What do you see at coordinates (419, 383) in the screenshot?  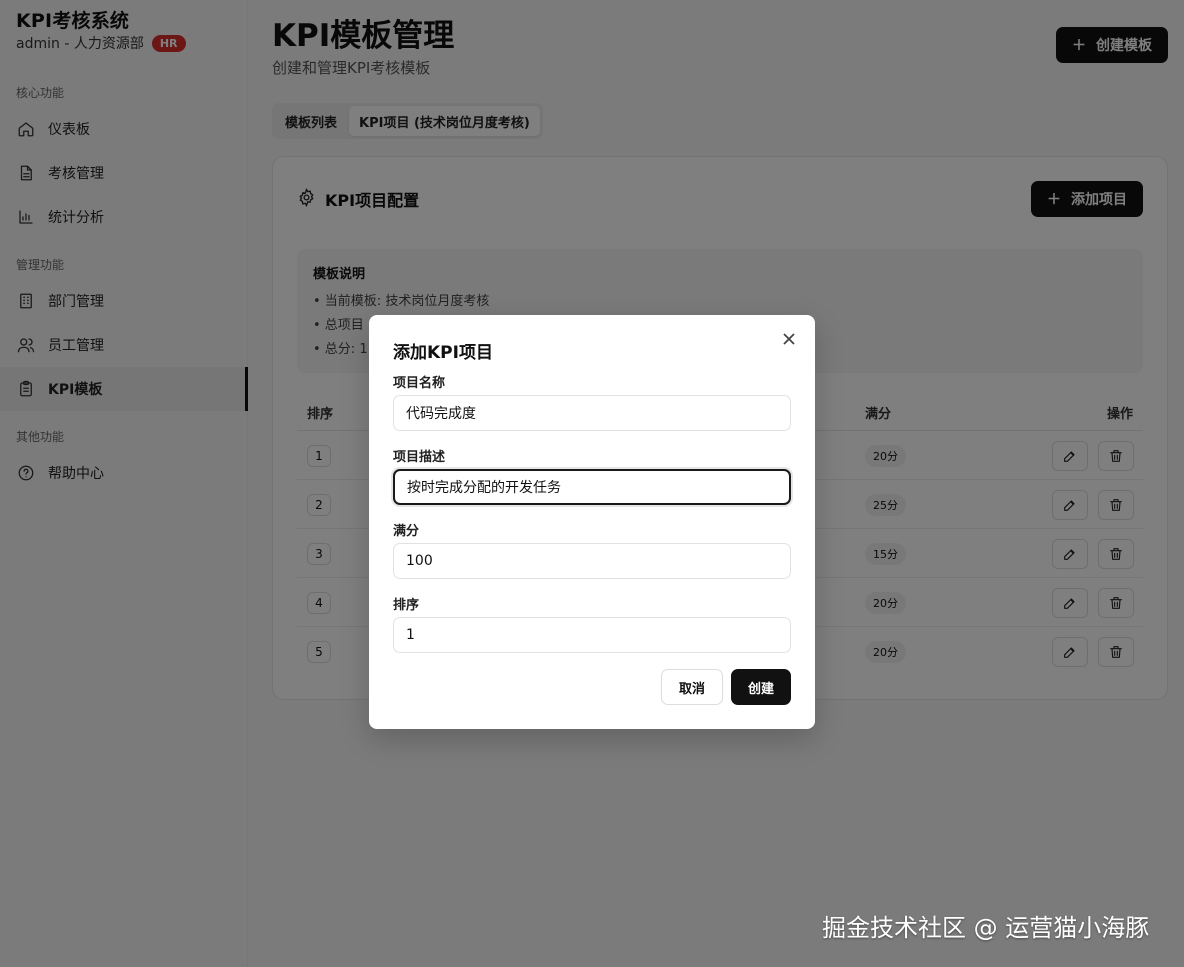 I see `name-label: 项目名称` at bounding box center [419, 383].